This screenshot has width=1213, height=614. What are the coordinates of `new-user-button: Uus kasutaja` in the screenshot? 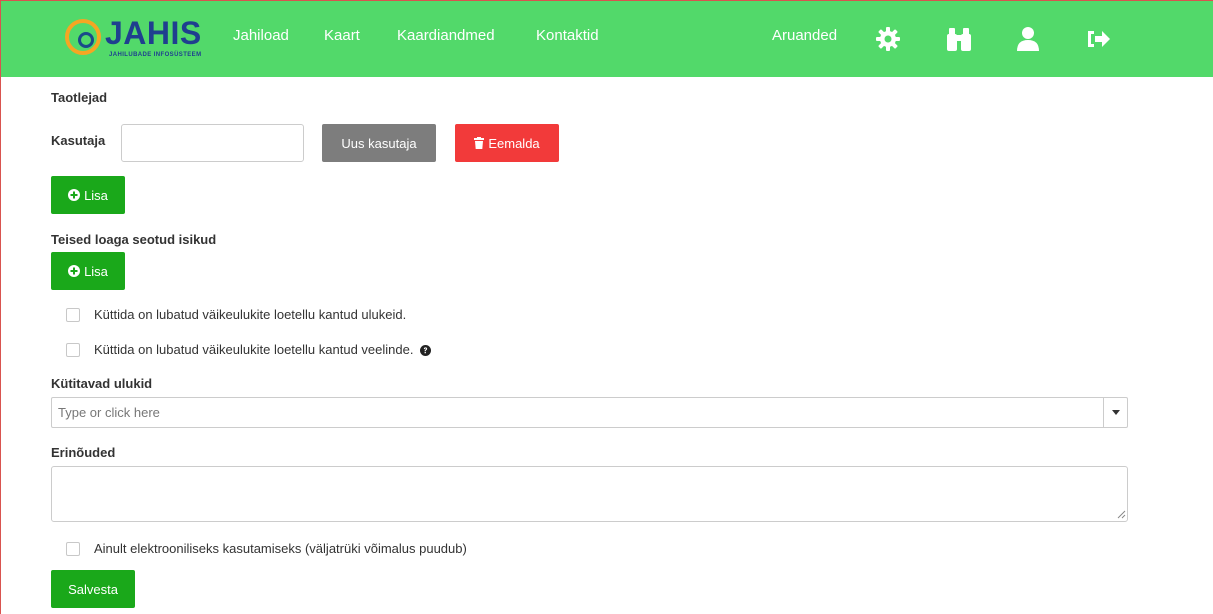 It's located at (379, 143).